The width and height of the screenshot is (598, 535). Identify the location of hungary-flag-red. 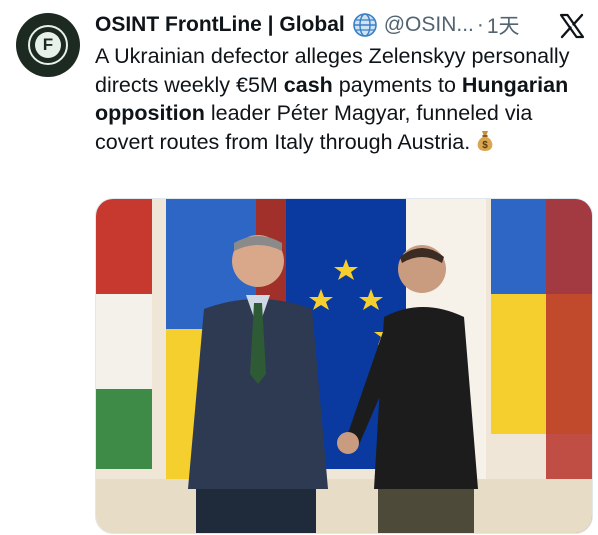
(124, 246).